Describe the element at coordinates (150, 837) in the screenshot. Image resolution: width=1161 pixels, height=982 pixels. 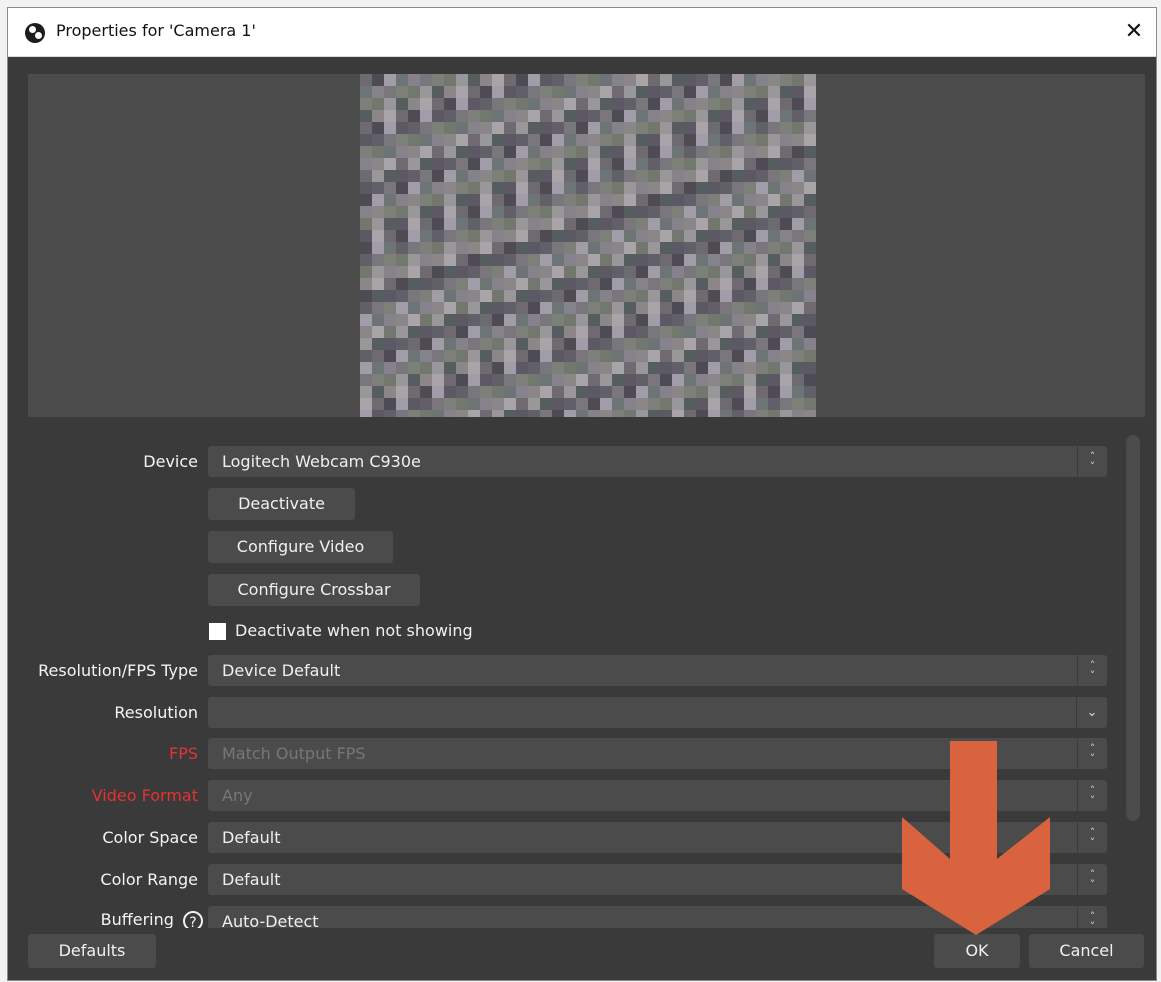
I see `color-space-label: Color Space` at that location.